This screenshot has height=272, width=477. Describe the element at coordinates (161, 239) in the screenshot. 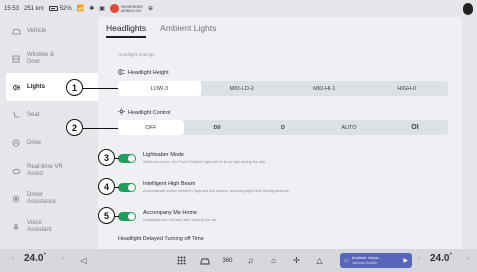

I see `headlight-delay-title: Headlight Delayed Turning off Time` at that location.